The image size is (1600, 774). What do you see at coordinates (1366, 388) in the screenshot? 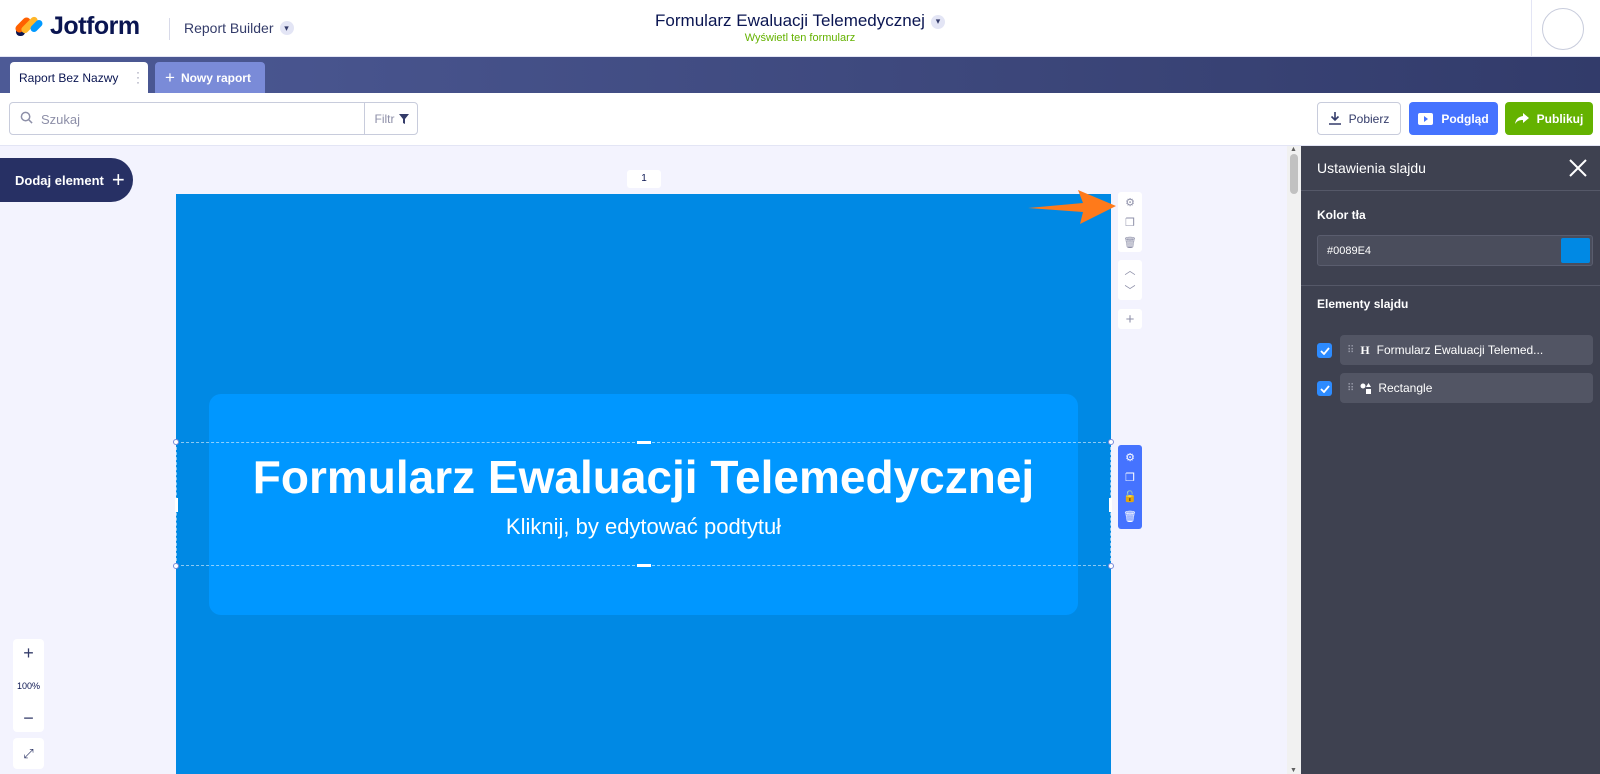
I see `shapes-icon` at bounding box center [1366, 388].